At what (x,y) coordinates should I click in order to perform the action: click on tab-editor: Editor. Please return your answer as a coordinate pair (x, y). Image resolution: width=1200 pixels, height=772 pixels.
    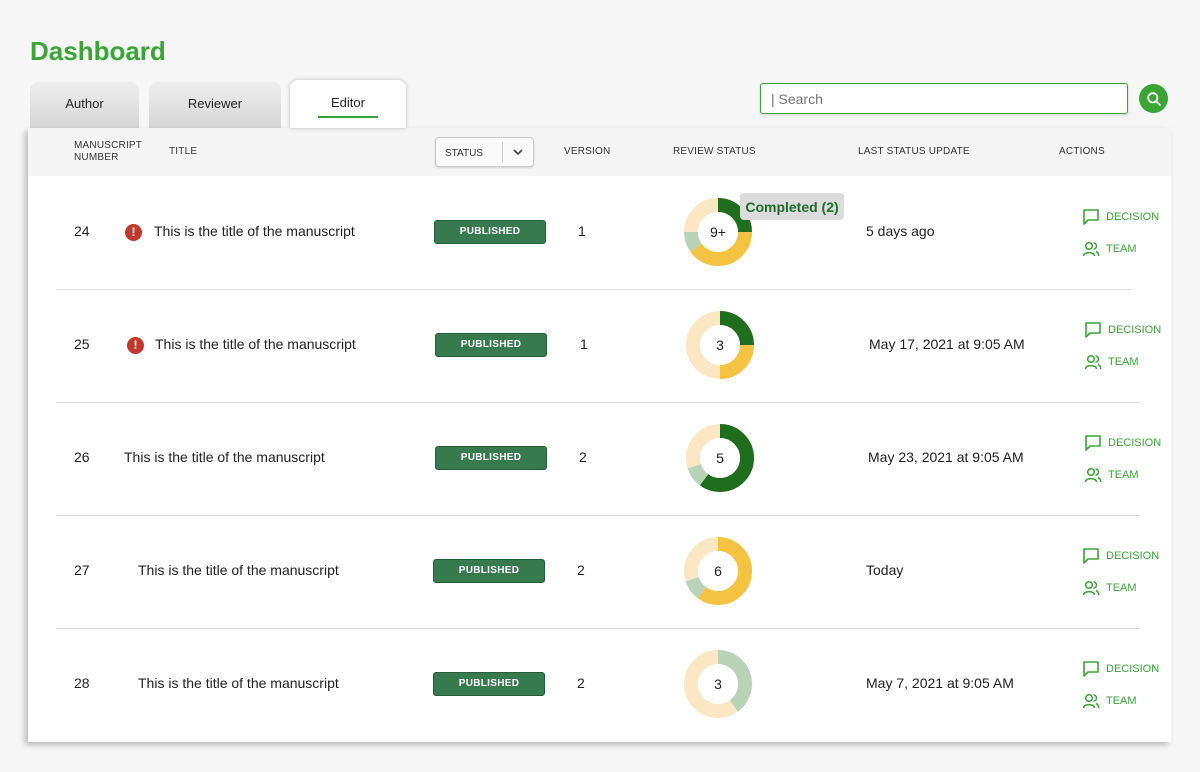
    Looking at the image, I should click on (348, 104).